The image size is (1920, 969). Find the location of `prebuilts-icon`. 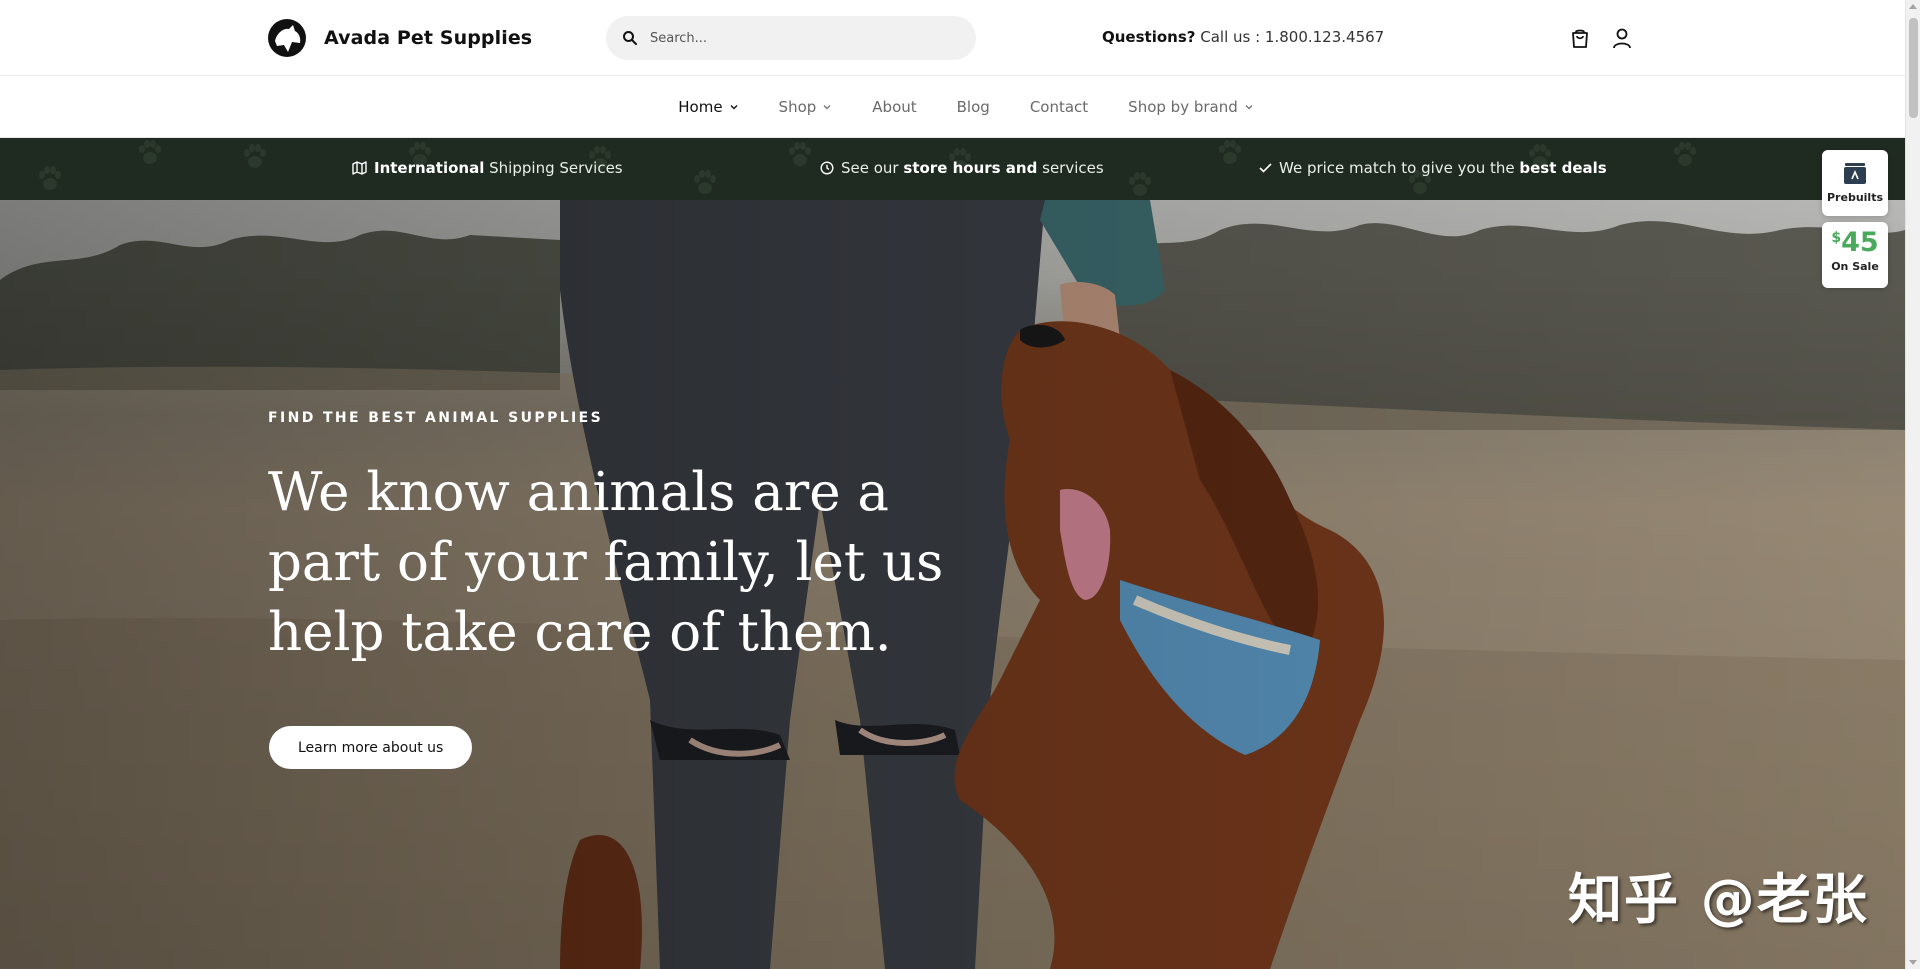

prebuilts-icon is located at coordinates (1855, 173).